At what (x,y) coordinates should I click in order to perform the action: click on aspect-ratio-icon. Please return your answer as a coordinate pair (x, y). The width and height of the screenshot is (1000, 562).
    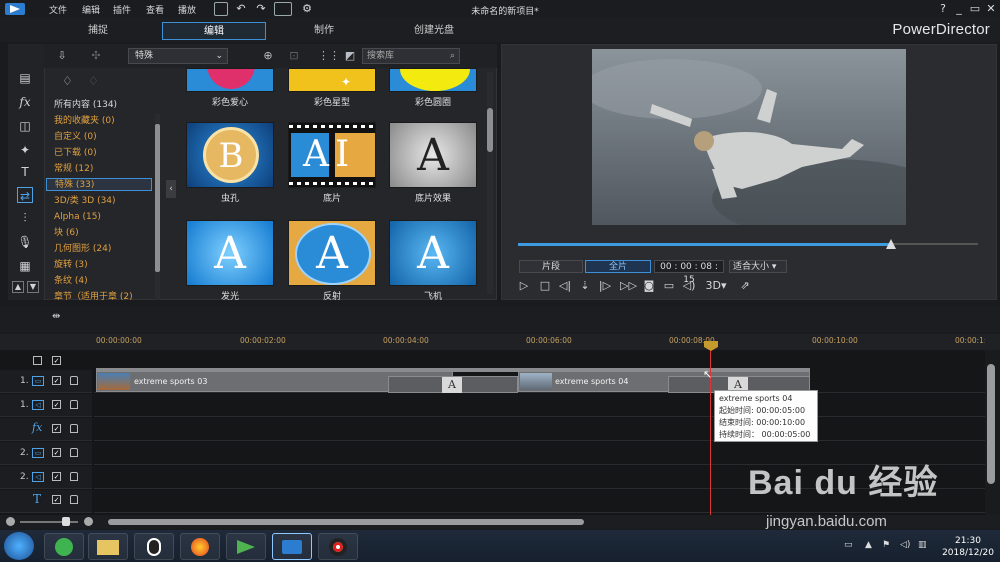
    Looking at the image, I should click on (283, 9).